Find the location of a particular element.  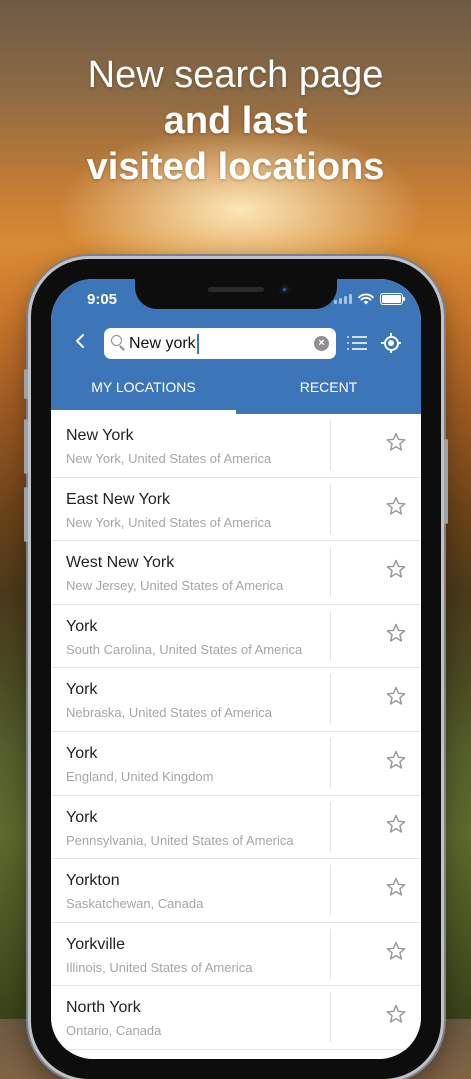

location-name: North York is located at coordinates (103, 1008).